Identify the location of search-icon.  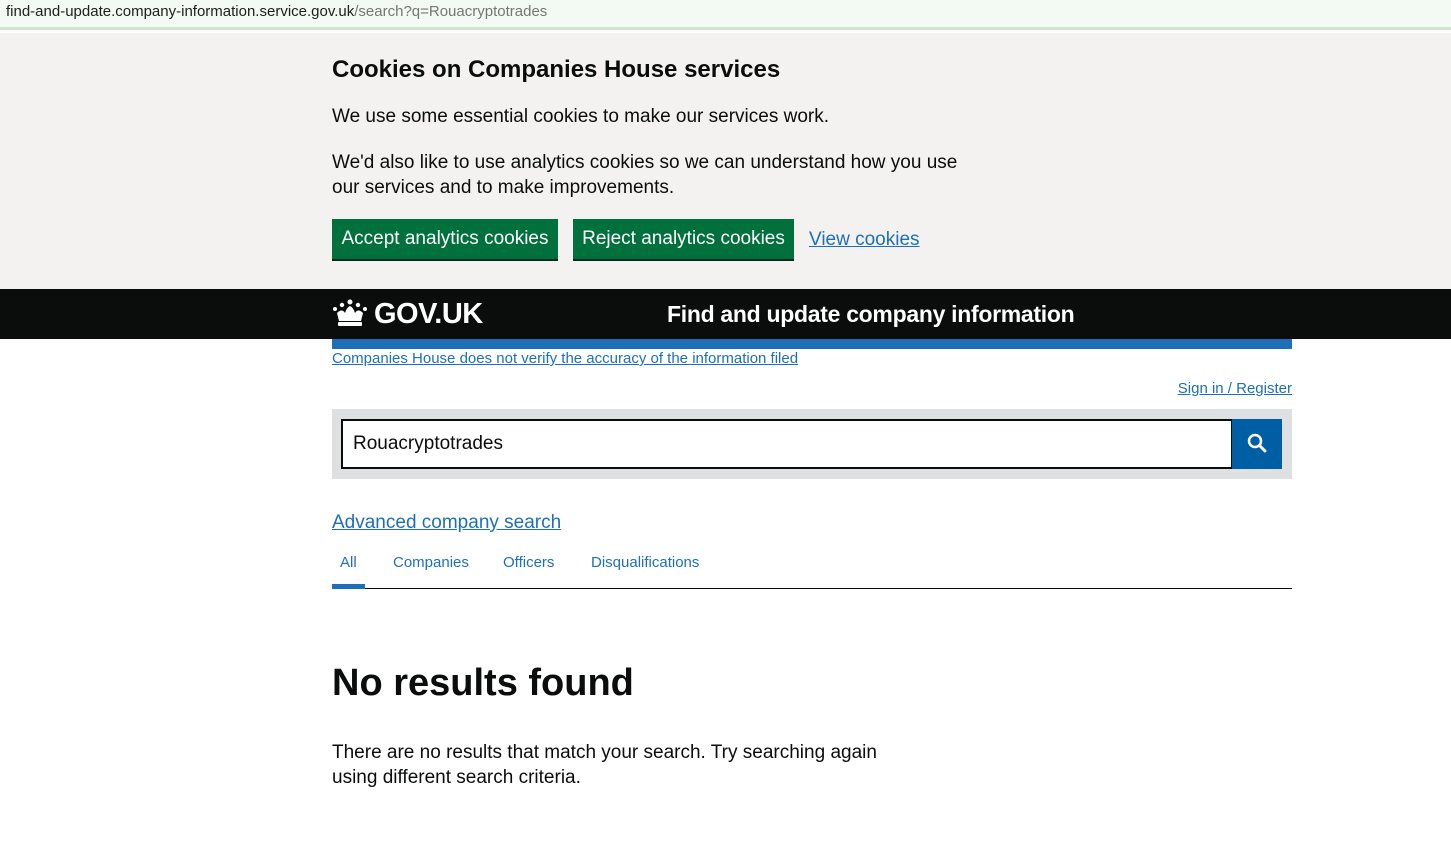
(1257, 443).